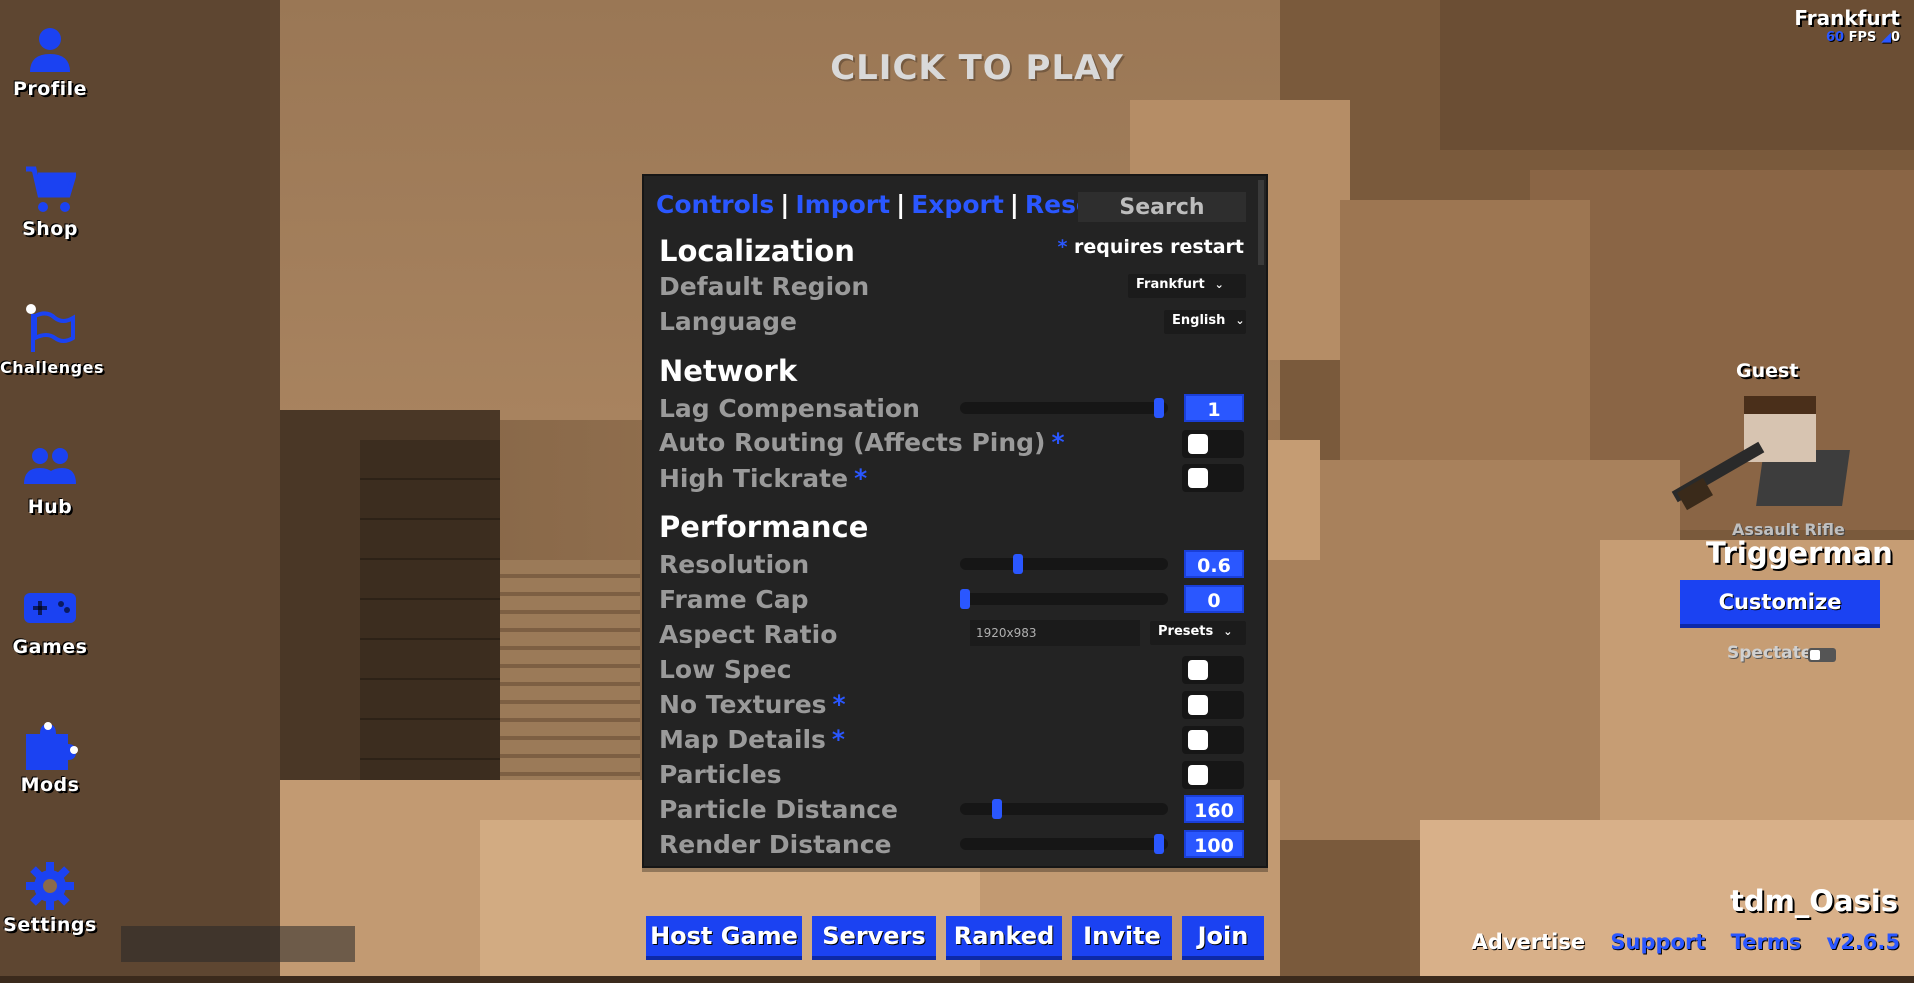 The image size is (1914, 983). Describe the element at coordinates (1064, 564) in the screenshot. I see `resolution-slider` at that location.